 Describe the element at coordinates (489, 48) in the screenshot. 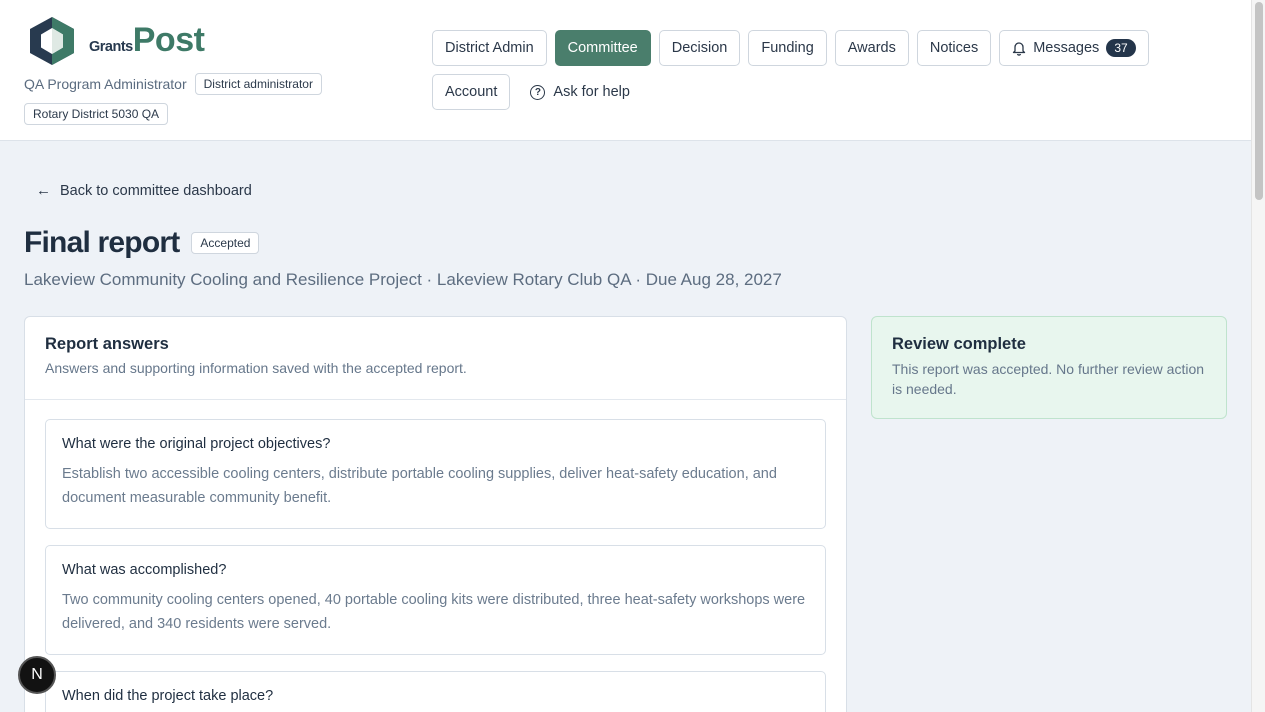

I see `nav-district-admin: District Admin` at that location.